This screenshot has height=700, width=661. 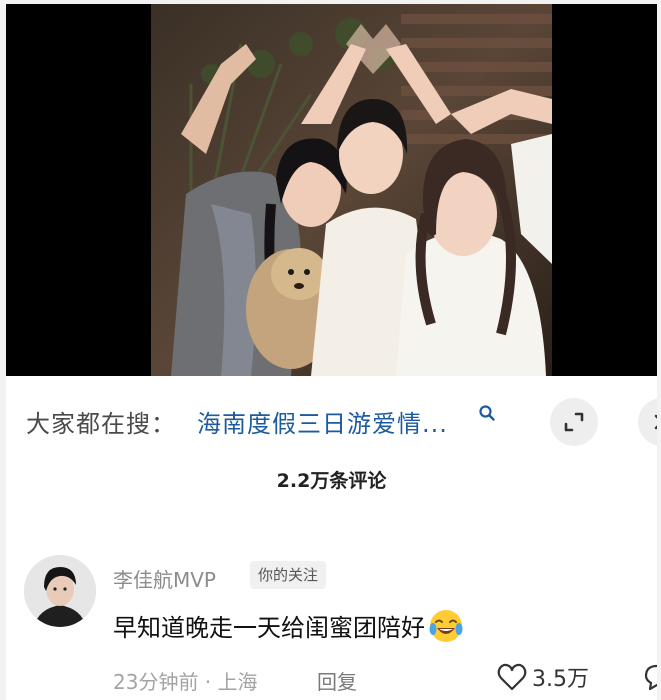 I want to click on avatar, so click(x=60, y=591).